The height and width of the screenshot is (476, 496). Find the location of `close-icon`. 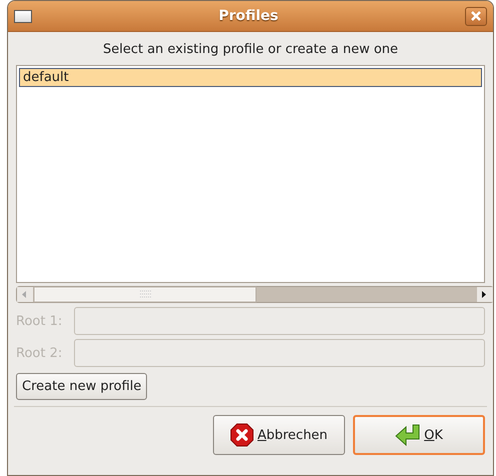

close-icon is located at coordinates (476, 16).